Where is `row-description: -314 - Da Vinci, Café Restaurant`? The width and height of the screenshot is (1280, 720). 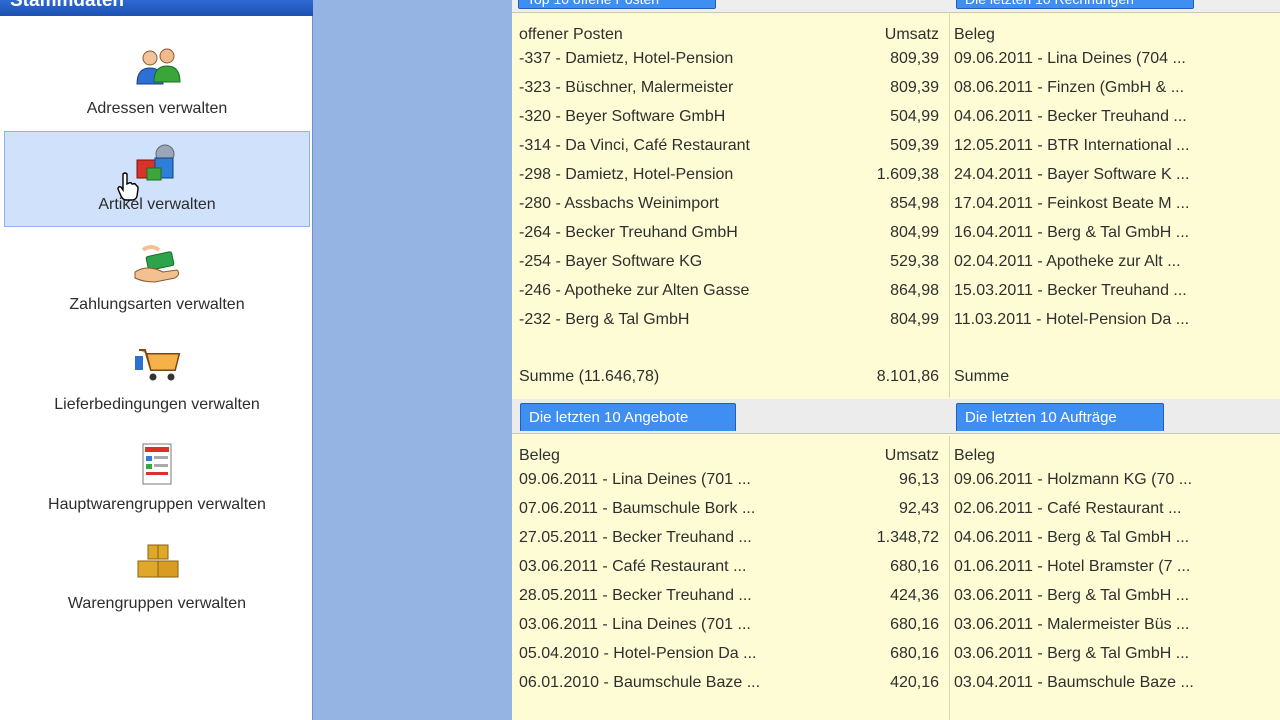
row-description: -314 - Da Vinci, Café Restaurant is located at coordinates (634, 145).